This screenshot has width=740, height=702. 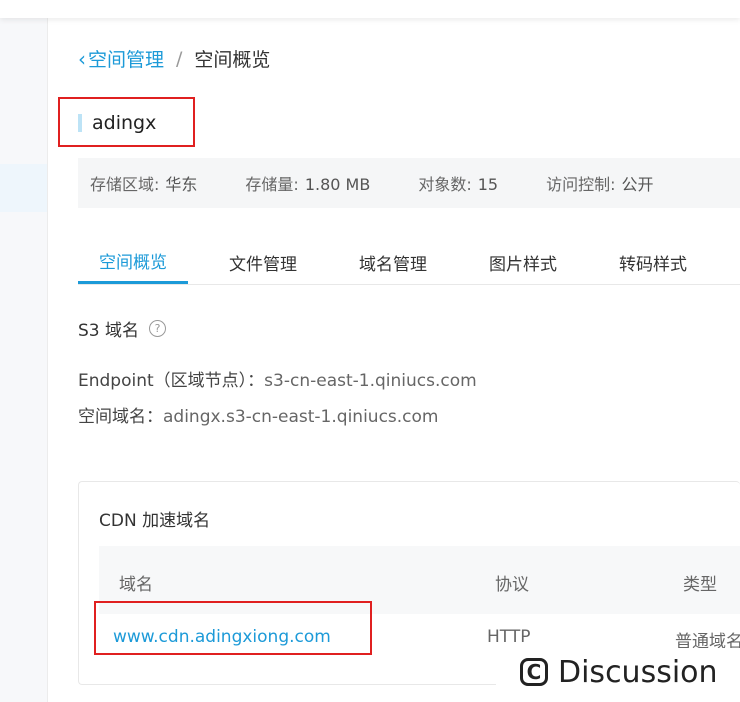 I want to click on sidebar, so click(x=24, y=360).